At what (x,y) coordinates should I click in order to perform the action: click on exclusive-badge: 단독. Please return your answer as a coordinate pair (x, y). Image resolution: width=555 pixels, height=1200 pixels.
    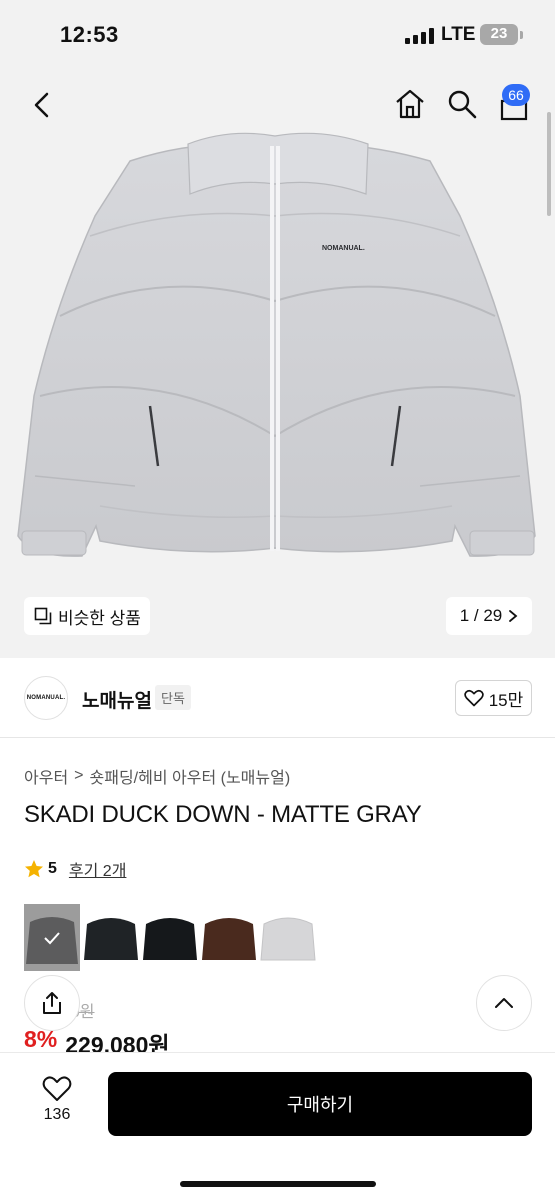
    Looking at the image, I should click on (173, 697).